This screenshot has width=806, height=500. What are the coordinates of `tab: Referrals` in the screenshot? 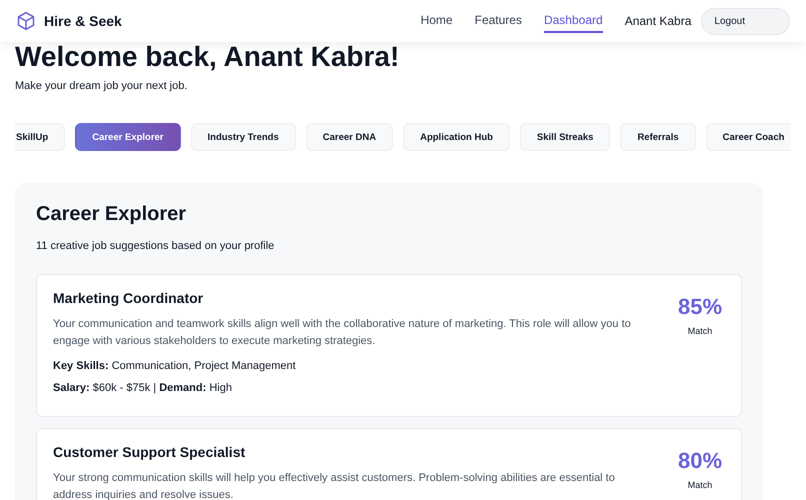 It's located at (658, 137).